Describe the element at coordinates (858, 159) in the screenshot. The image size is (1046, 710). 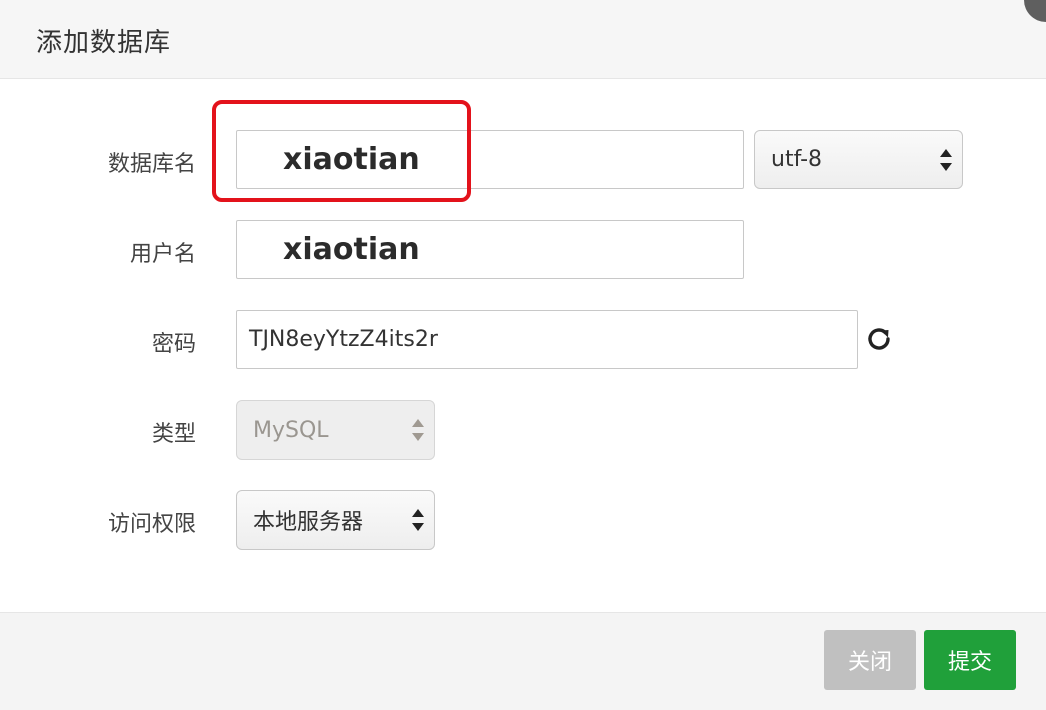
I see `charset-select: utf-8` at that location.